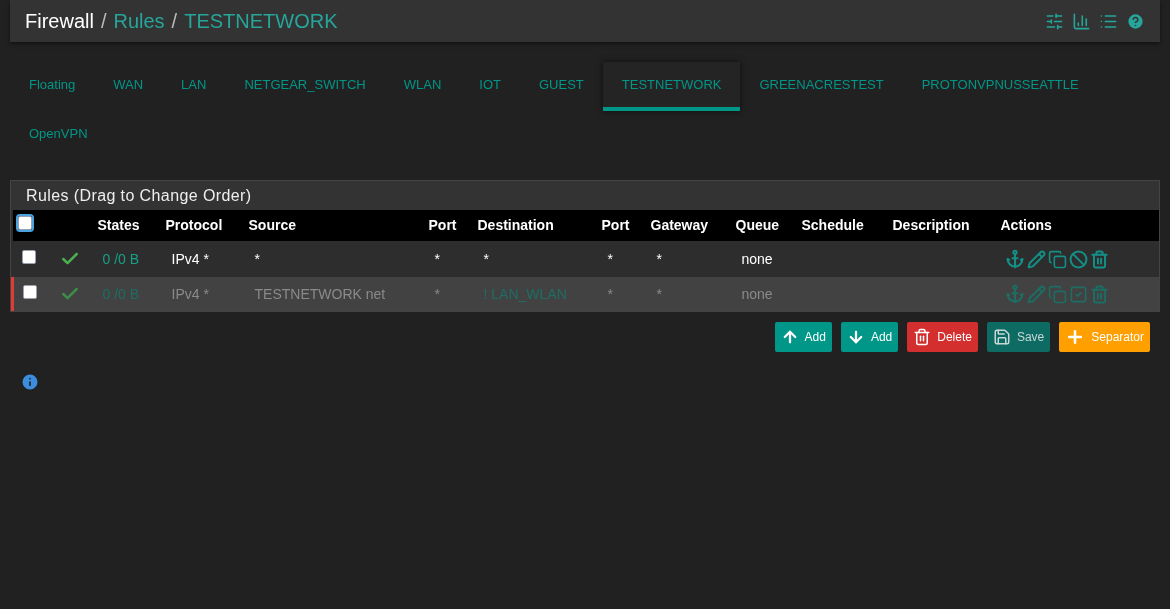  Describe the element at coordinates (272, 225) in the screenshot. I see `column-header: Source` at that location.